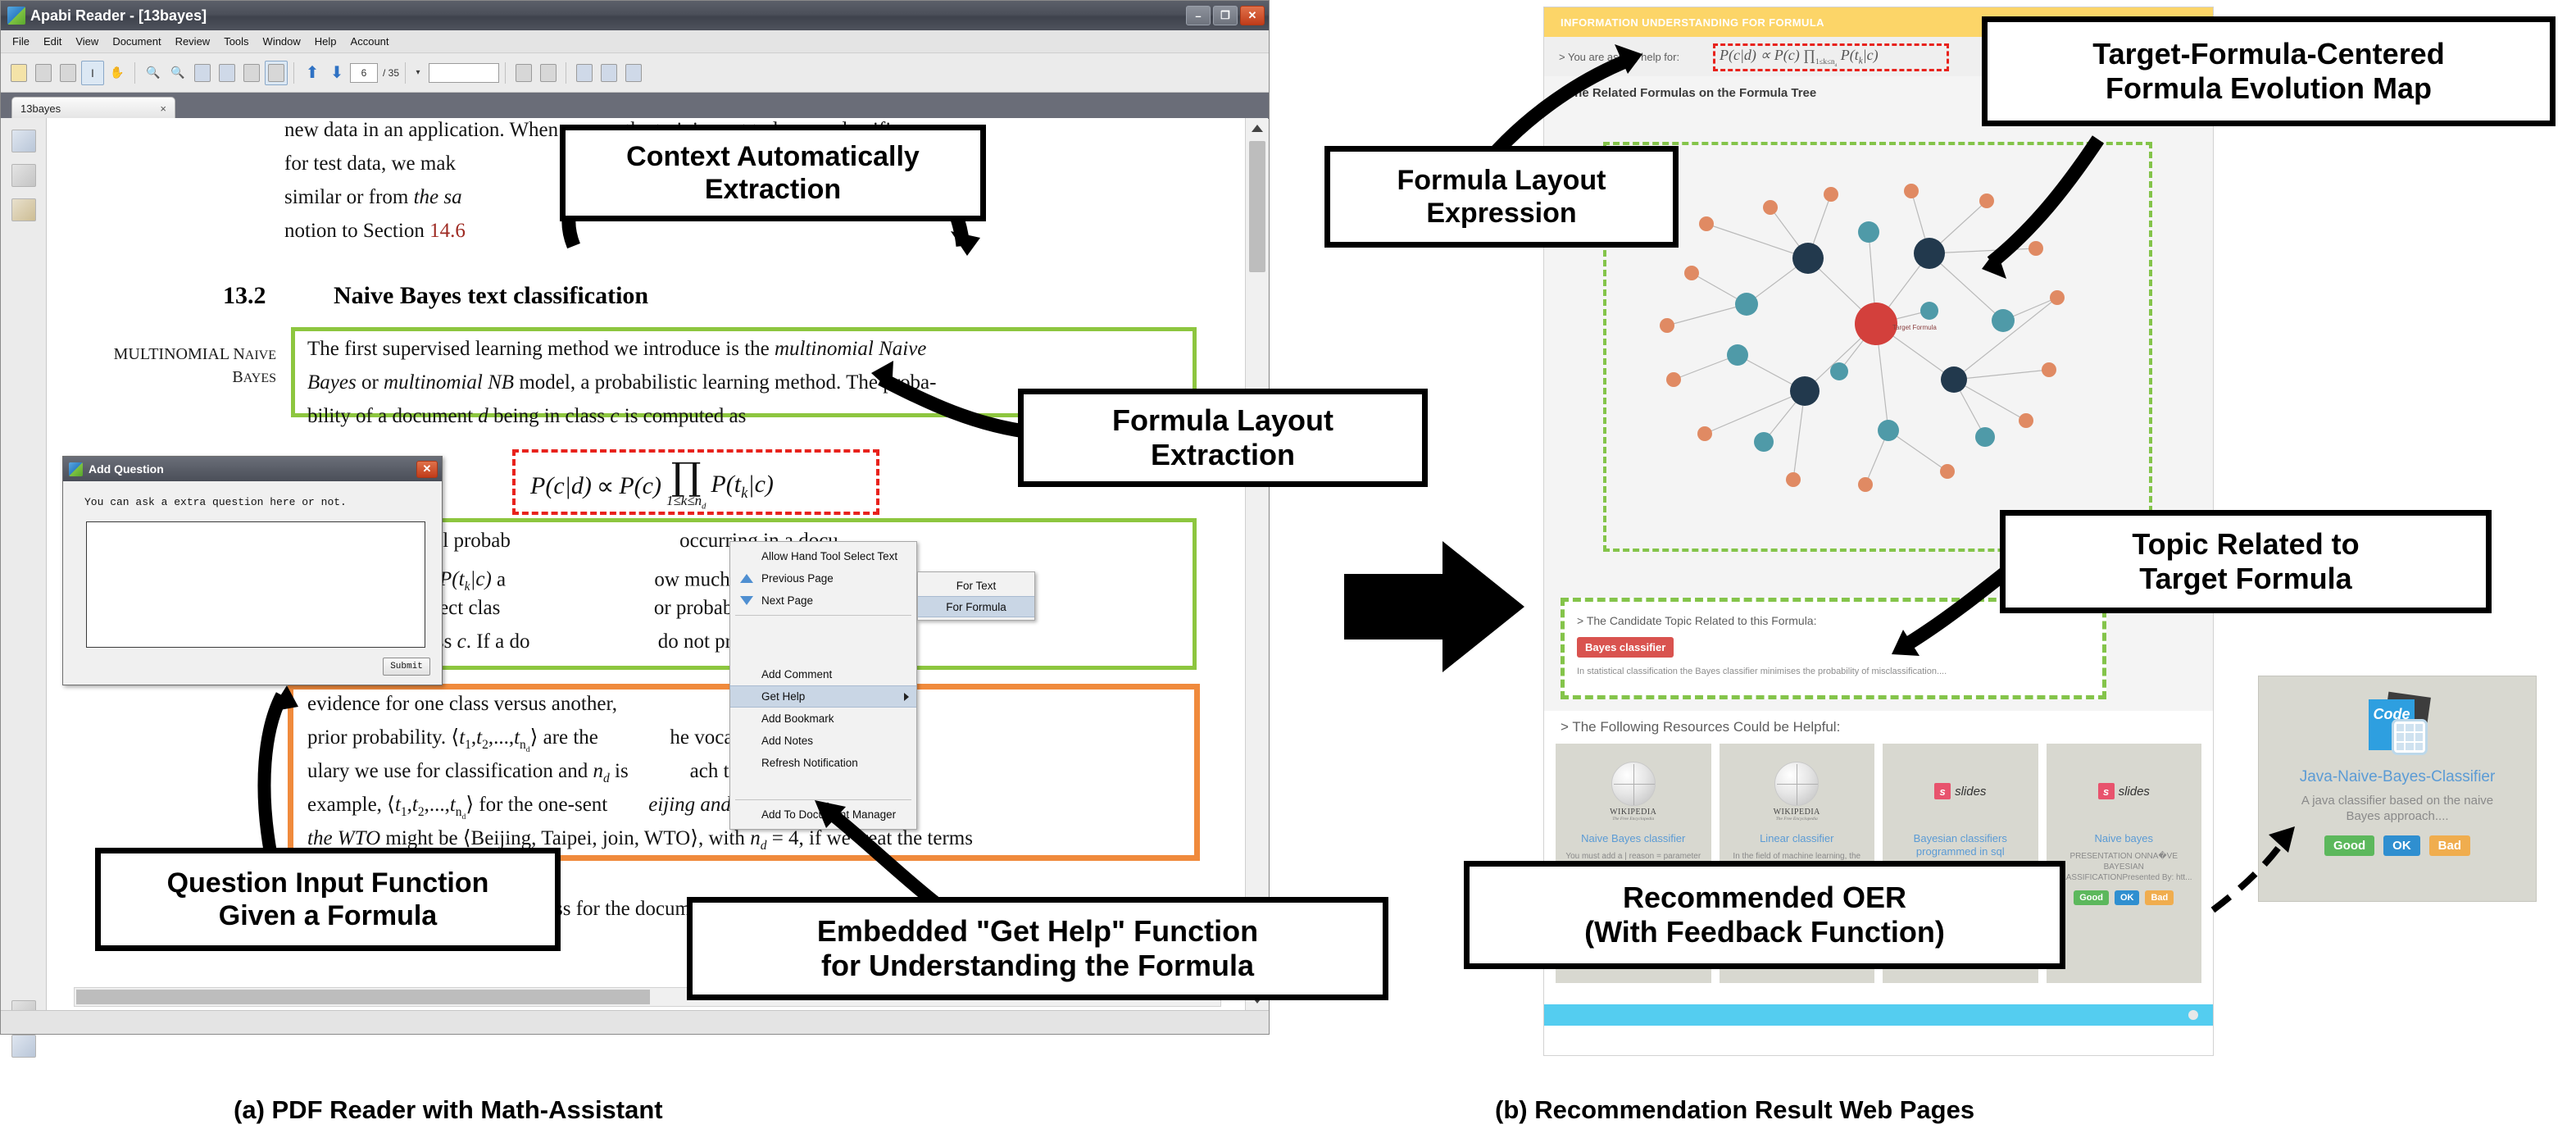 Image resolution: width=2576 pixels, height=1147 pixels. I want to click on target-formula: P(c|d) ∝ P(c) ∏ 1≤k≤nd P(tk|c), so click(652, 484).